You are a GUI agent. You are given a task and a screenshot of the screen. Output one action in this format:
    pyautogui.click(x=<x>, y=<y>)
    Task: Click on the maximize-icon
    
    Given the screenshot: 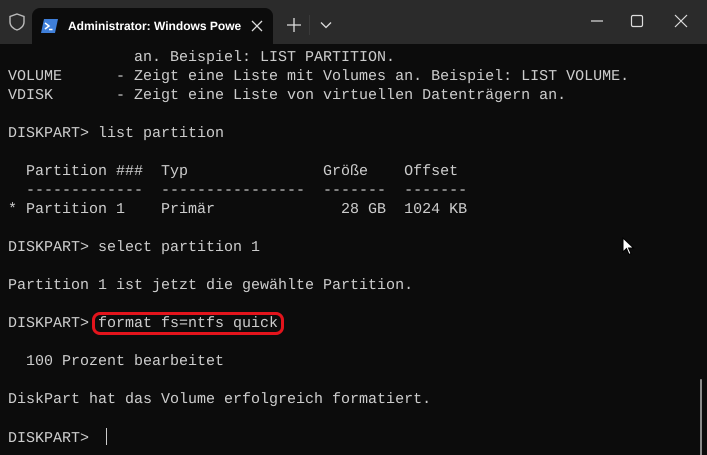 What is the action you would take?
    pyautogui.click(x=637, y=21)
    